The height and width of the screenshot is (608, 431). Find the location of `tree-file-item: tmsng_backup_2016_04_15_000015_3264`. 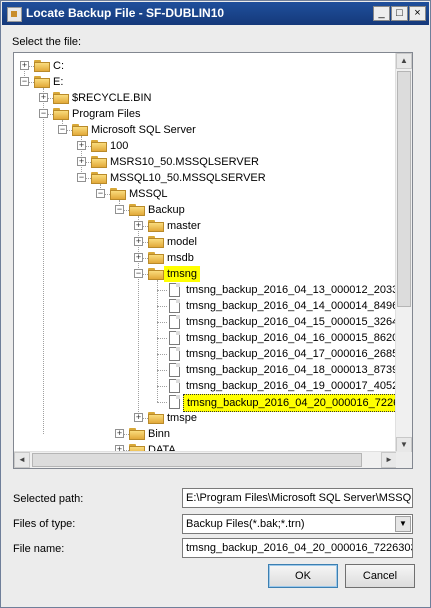

tree-file-item: tmsng_backup_2016_04_15_000015_3264 is located at coordinates (205, 322).